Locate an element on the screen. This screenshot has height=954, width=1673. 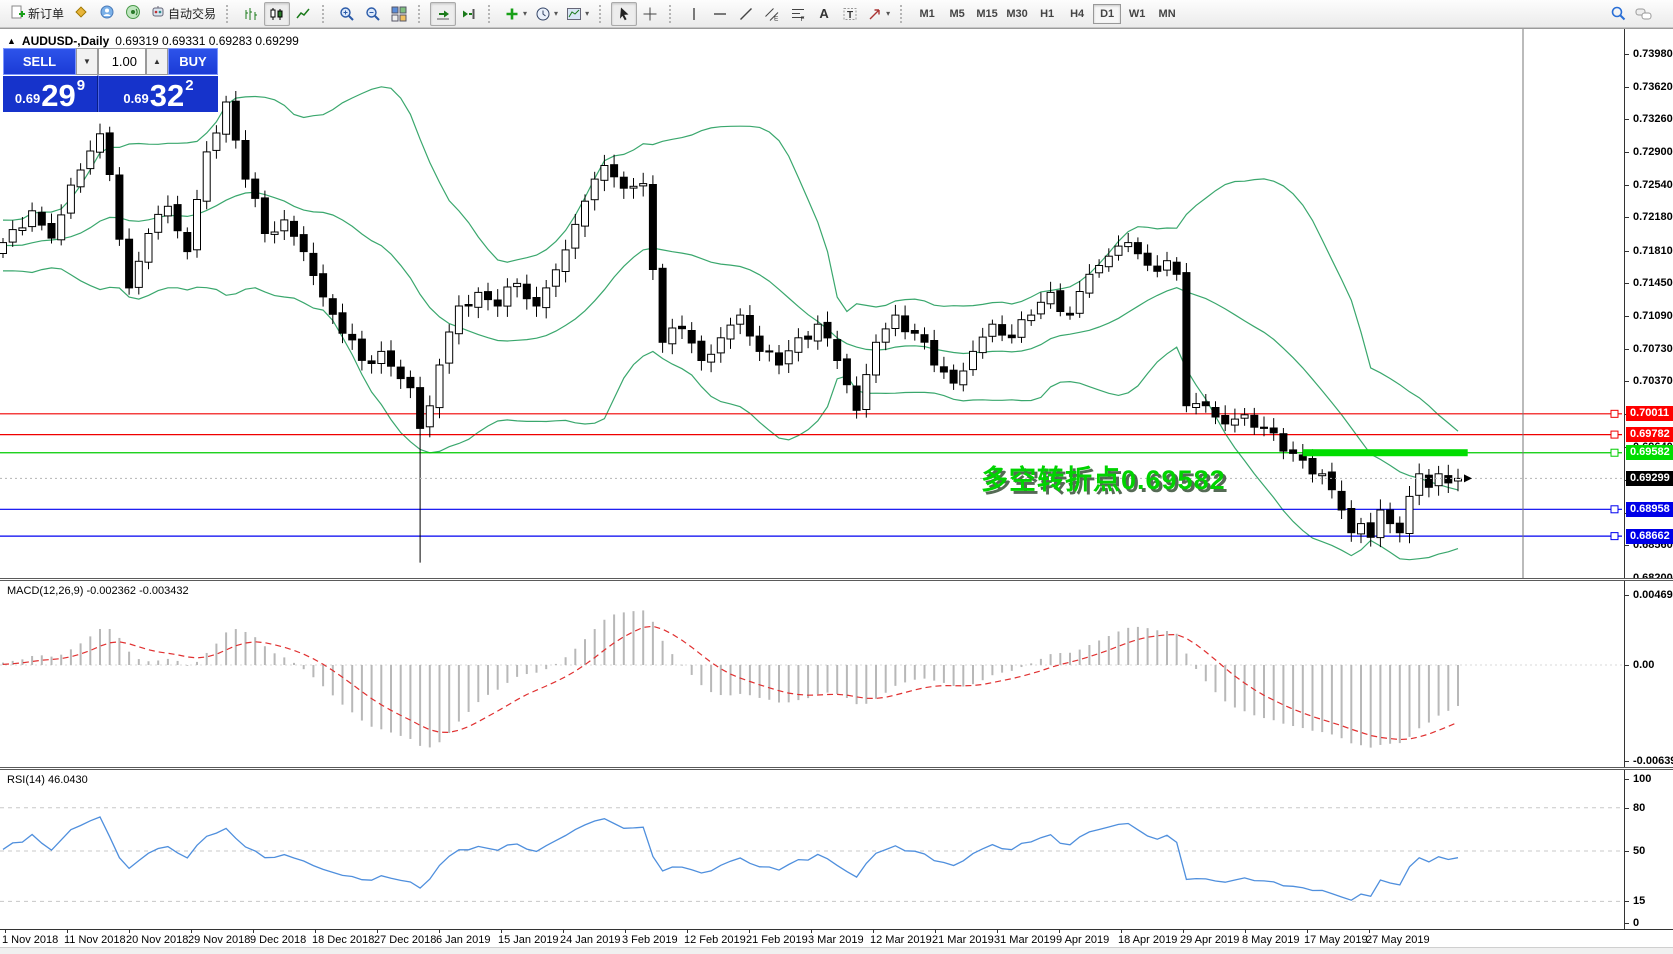
crosshair-button is located at coordinates (650, 14).